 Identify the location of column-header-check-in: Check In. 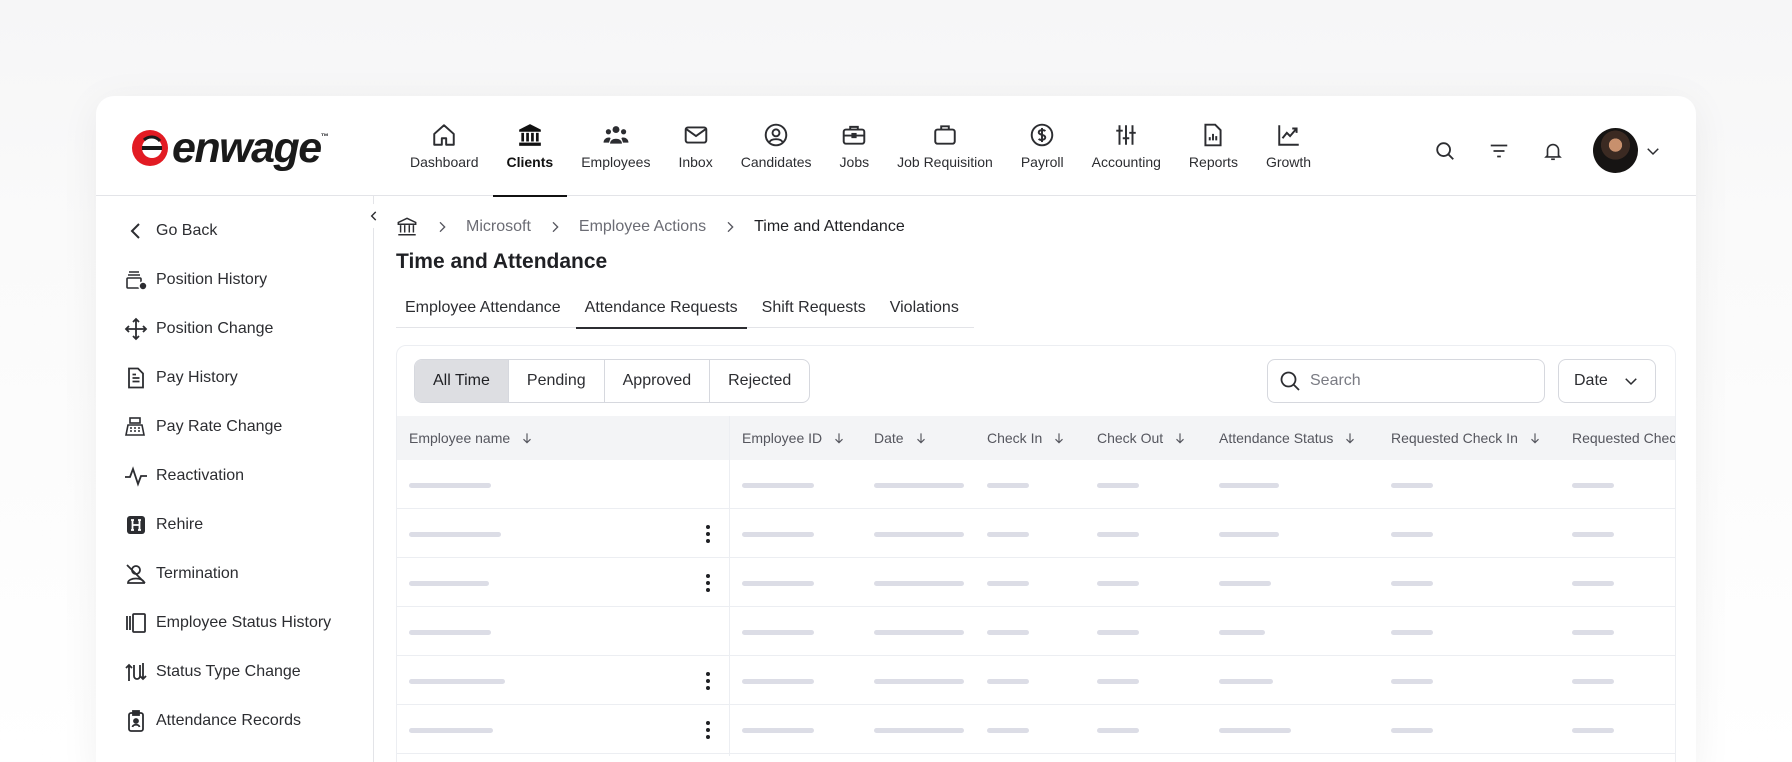
(1026, 438).